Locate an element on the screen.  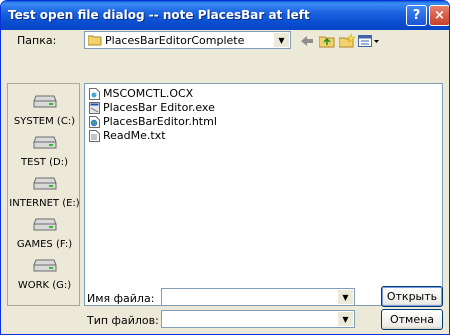
file-name: PlacesBarEditor.html is located at coordinates (160, 121).